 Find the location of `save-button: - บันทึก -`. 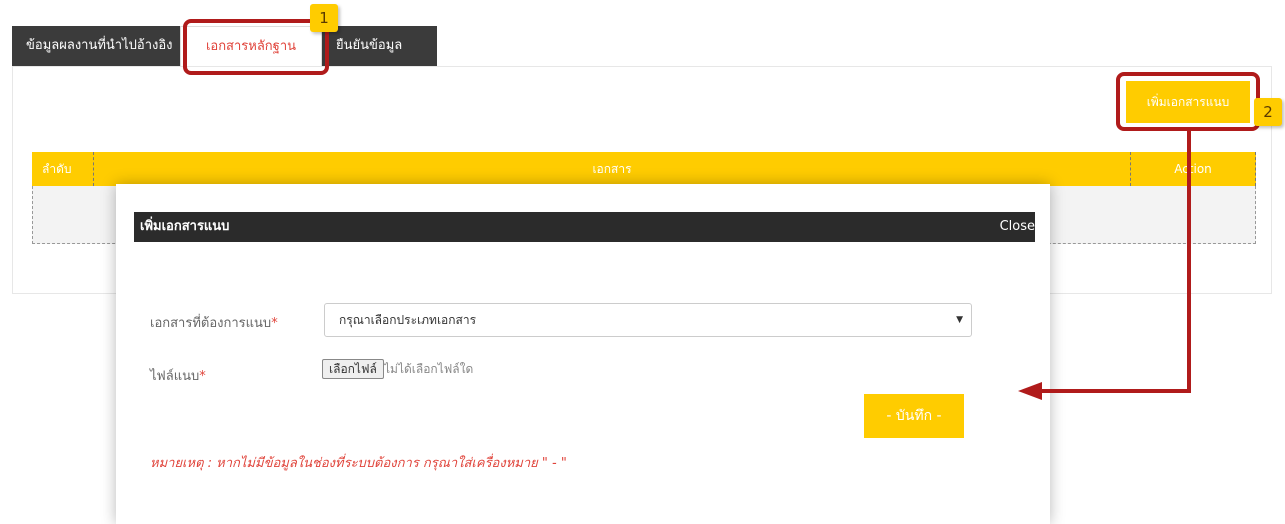

save-button: - บันทึก - is located at coordinates (914, 416).